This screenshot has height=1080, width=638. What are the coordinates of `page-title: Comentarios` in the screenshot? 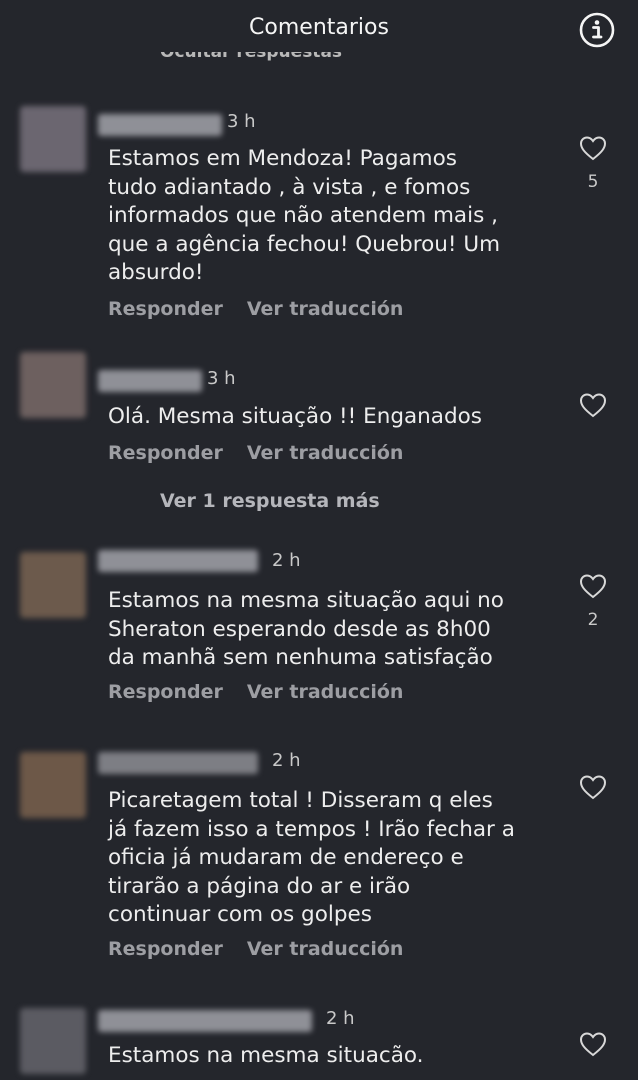 It's located at (319, 27).